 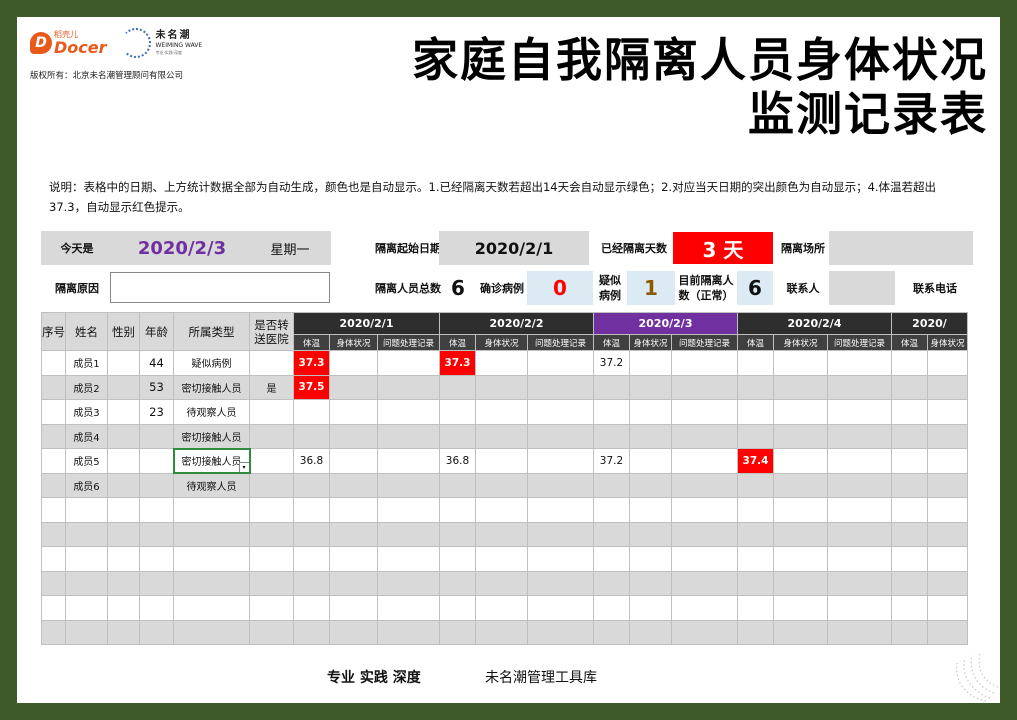 I want to click on cell-temperature: 37.5, so click(x=311, y=387).